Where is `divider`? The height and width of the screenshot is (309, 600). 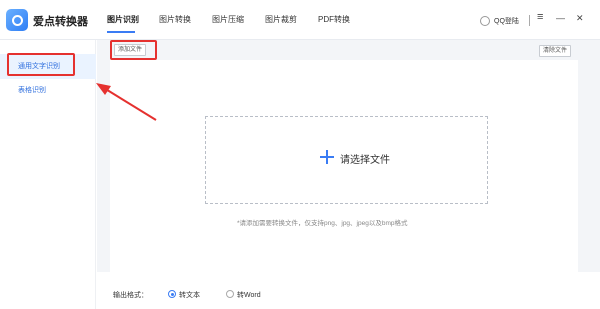 divider is located at coordinates (529, 20).